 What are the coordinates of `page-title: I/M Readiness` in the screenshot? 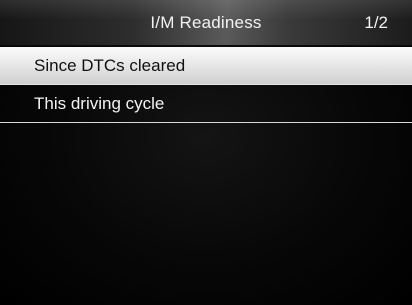 It's located at (206, 22).